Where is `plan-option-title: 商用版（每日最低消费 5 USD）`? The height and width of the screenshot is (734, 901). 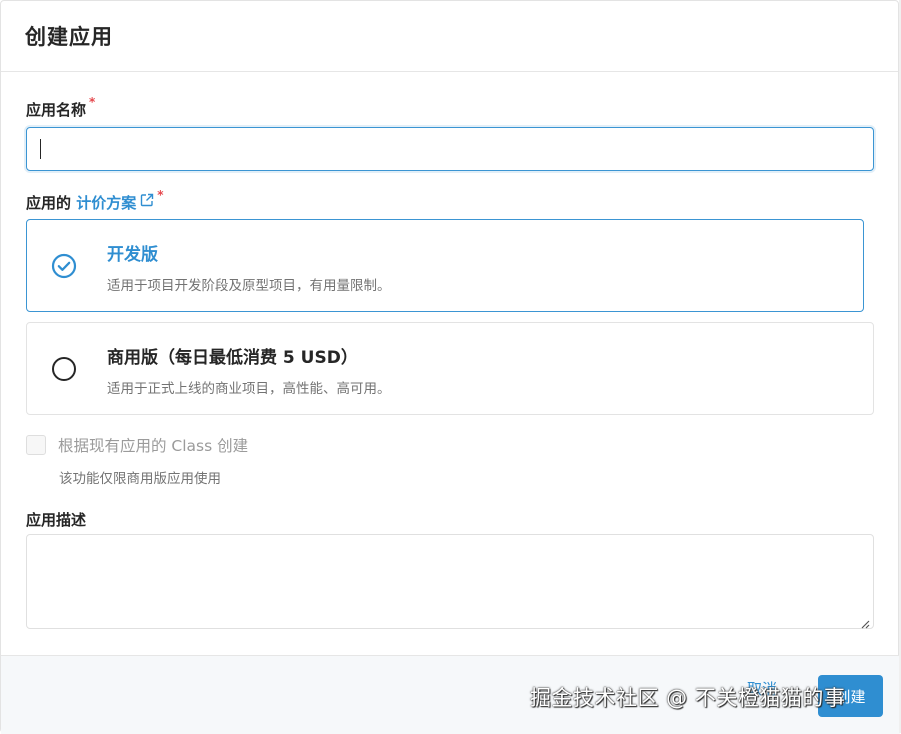 plan-option-title: 商用版（每日最低消费 5 USD） is located at coordinates (232, 358).